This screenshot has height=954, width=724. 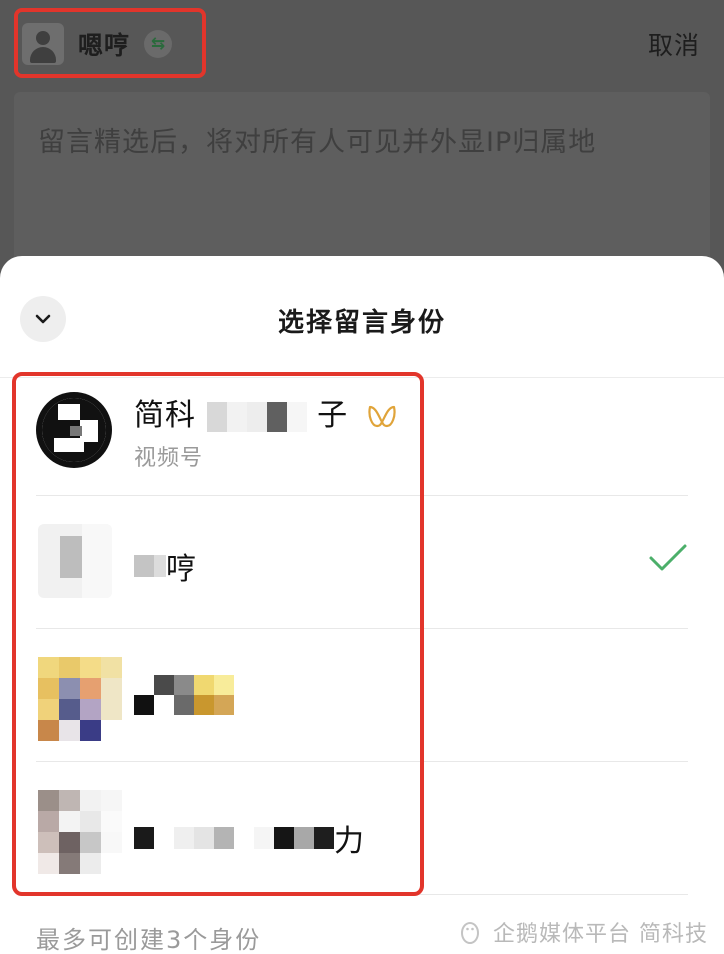 I want to click on identity-limit-note: 最多可创建3个身份, so click(x=149, y=940).